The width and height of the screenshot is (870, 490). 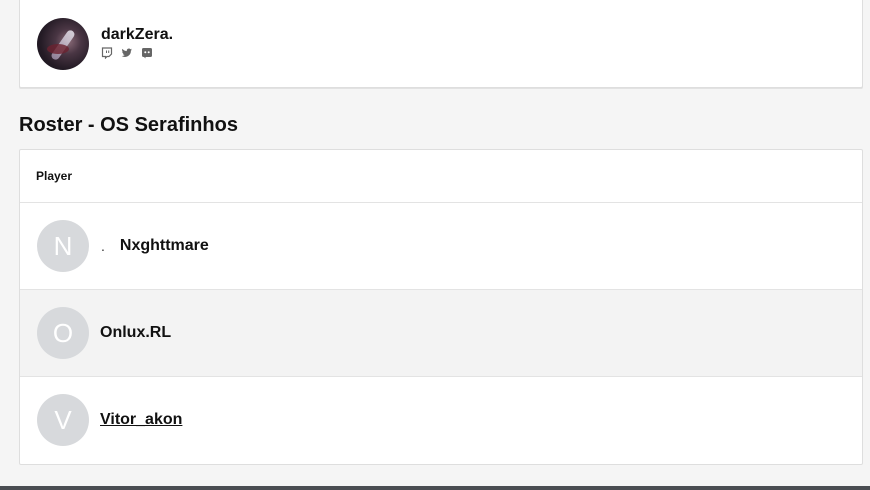 I want to click on window-bottom-bar, so click(x=435, y=488).